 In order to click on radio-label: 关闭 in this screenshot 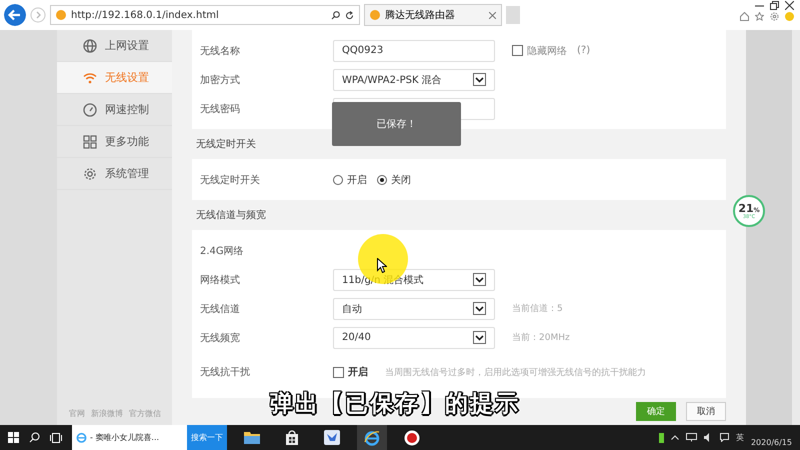, I will do `click(401, 179)`.